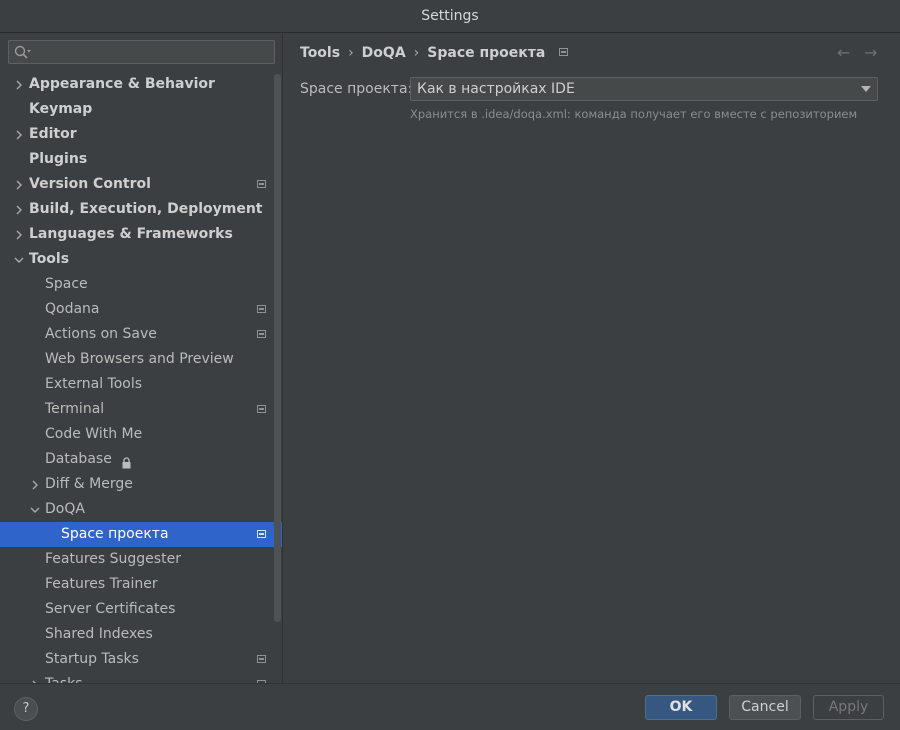  I want to click on sidebar-item-label: Tasks, so click(64, 677).